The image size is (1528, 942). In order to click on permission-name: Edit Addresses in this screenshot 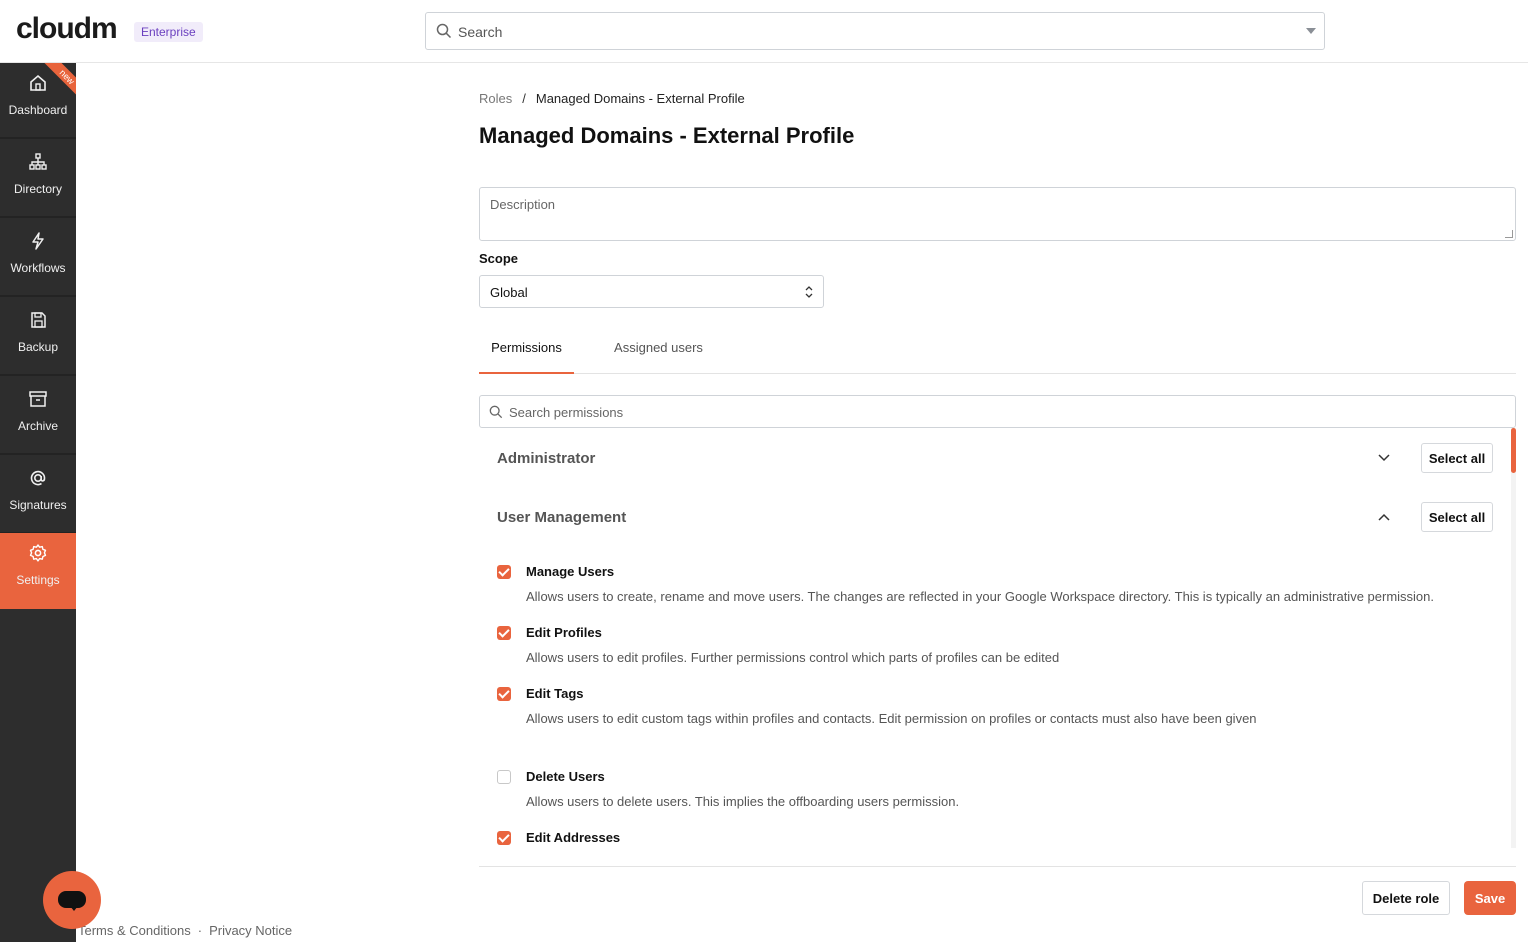, I will do `click(573, 837)`.